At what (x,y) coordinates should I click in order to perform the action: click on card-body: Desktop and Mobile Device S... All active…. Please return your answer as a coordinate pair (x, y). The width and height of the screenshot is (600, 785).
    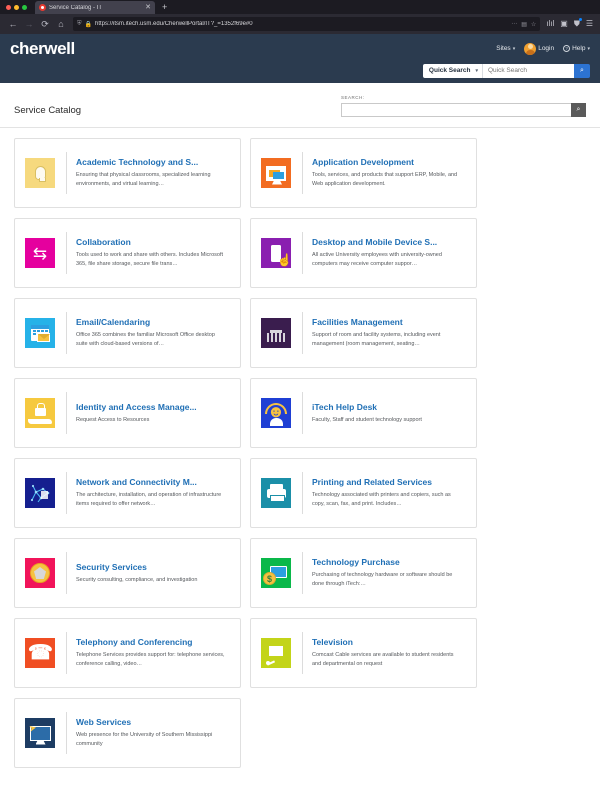
    Looking at the image, I should click on (389, 252).